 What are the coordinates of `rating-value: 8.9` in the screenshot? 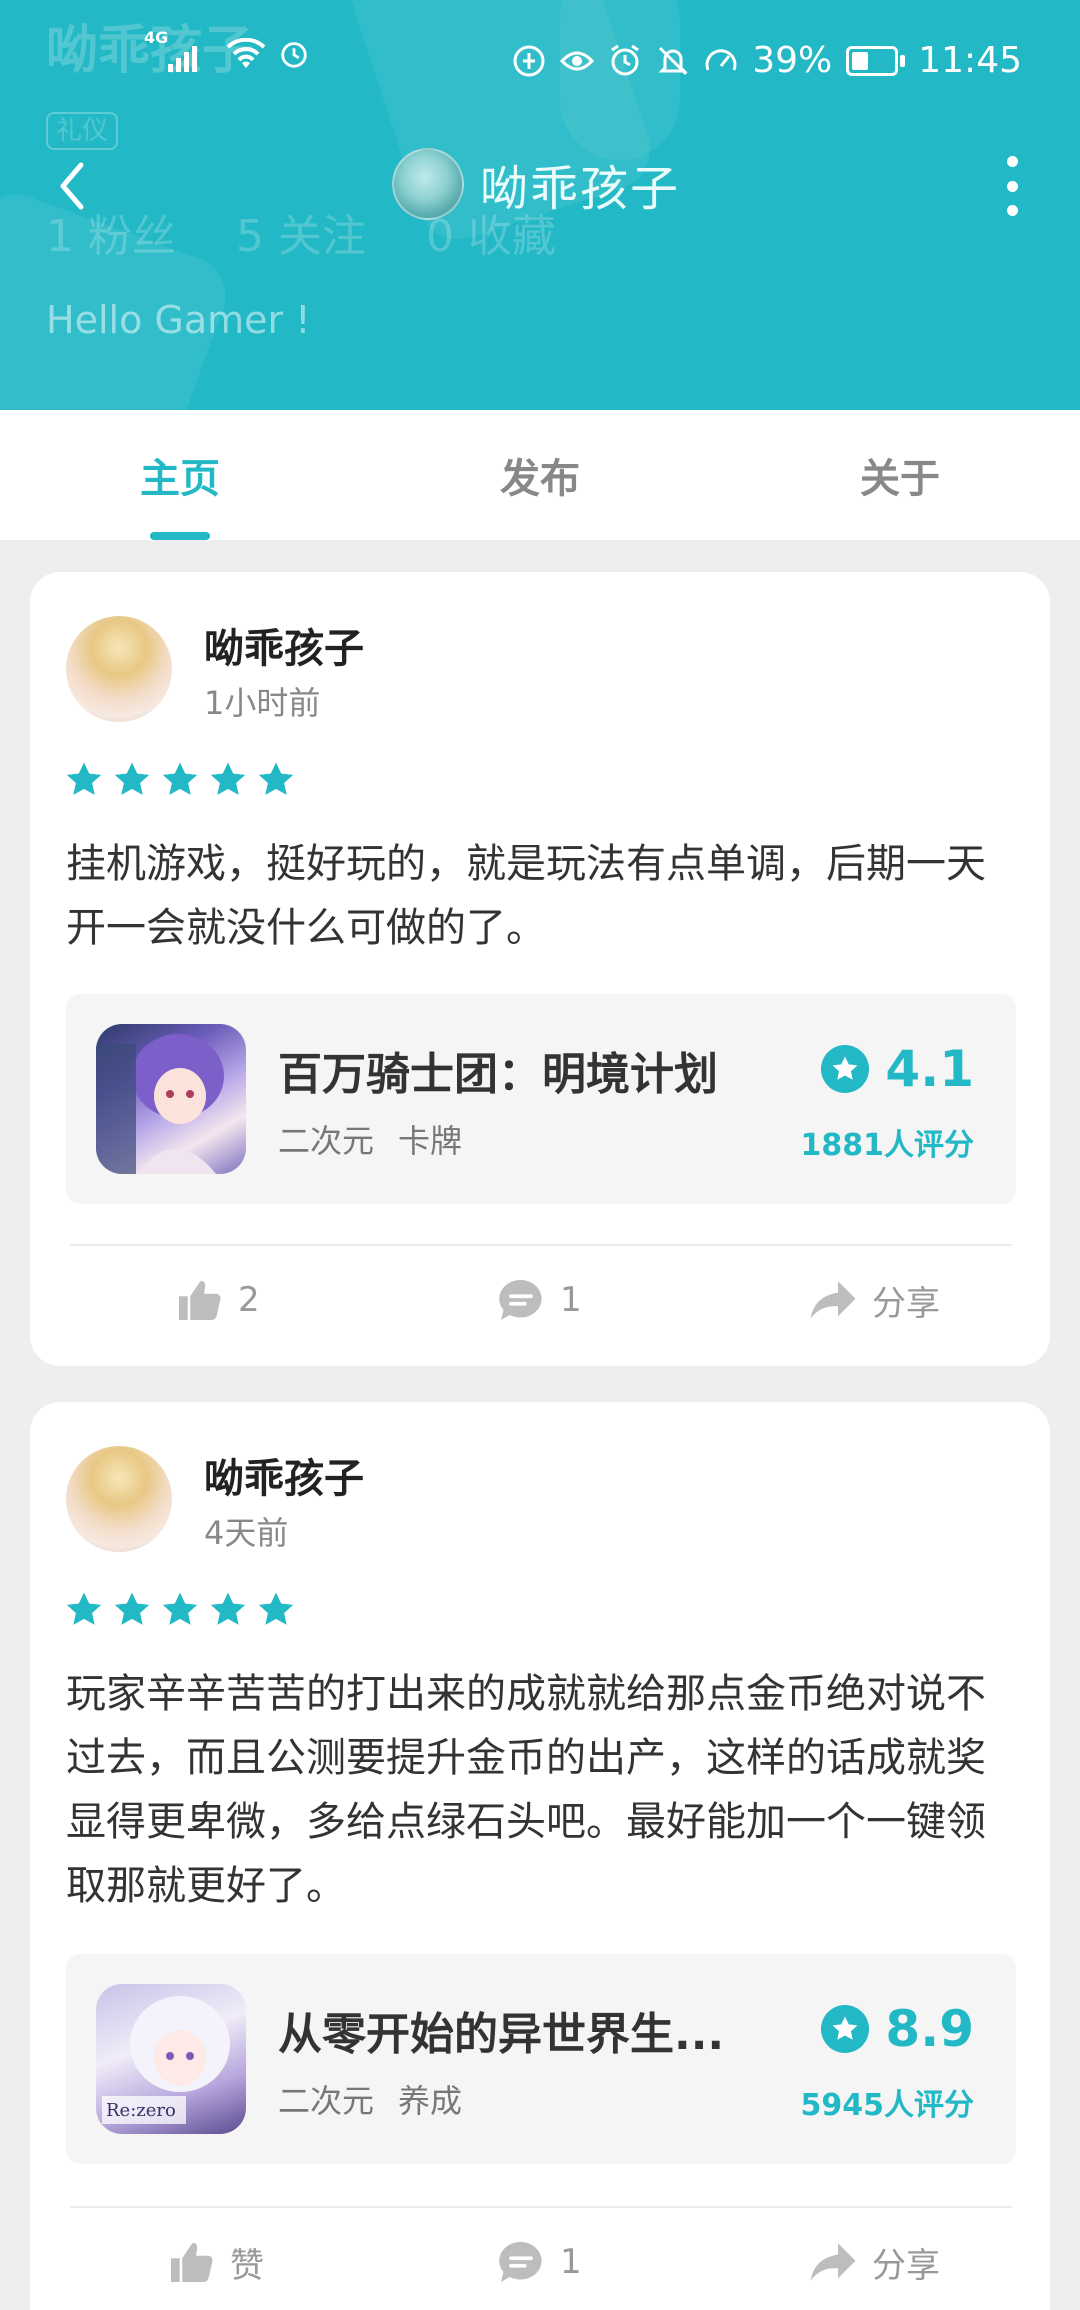 It's located at (929, 2029).